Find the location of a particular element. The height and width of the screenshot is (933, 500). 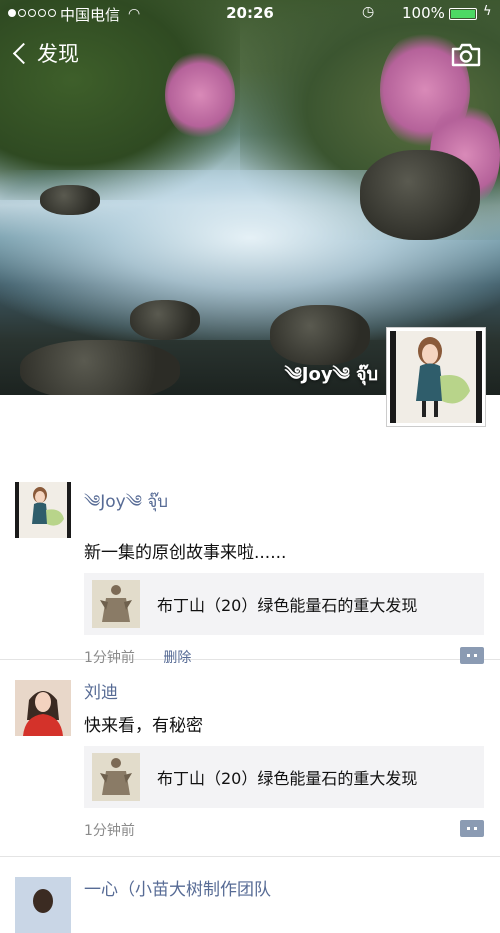

back-button: 发现 is located at coordinates (45, 53).